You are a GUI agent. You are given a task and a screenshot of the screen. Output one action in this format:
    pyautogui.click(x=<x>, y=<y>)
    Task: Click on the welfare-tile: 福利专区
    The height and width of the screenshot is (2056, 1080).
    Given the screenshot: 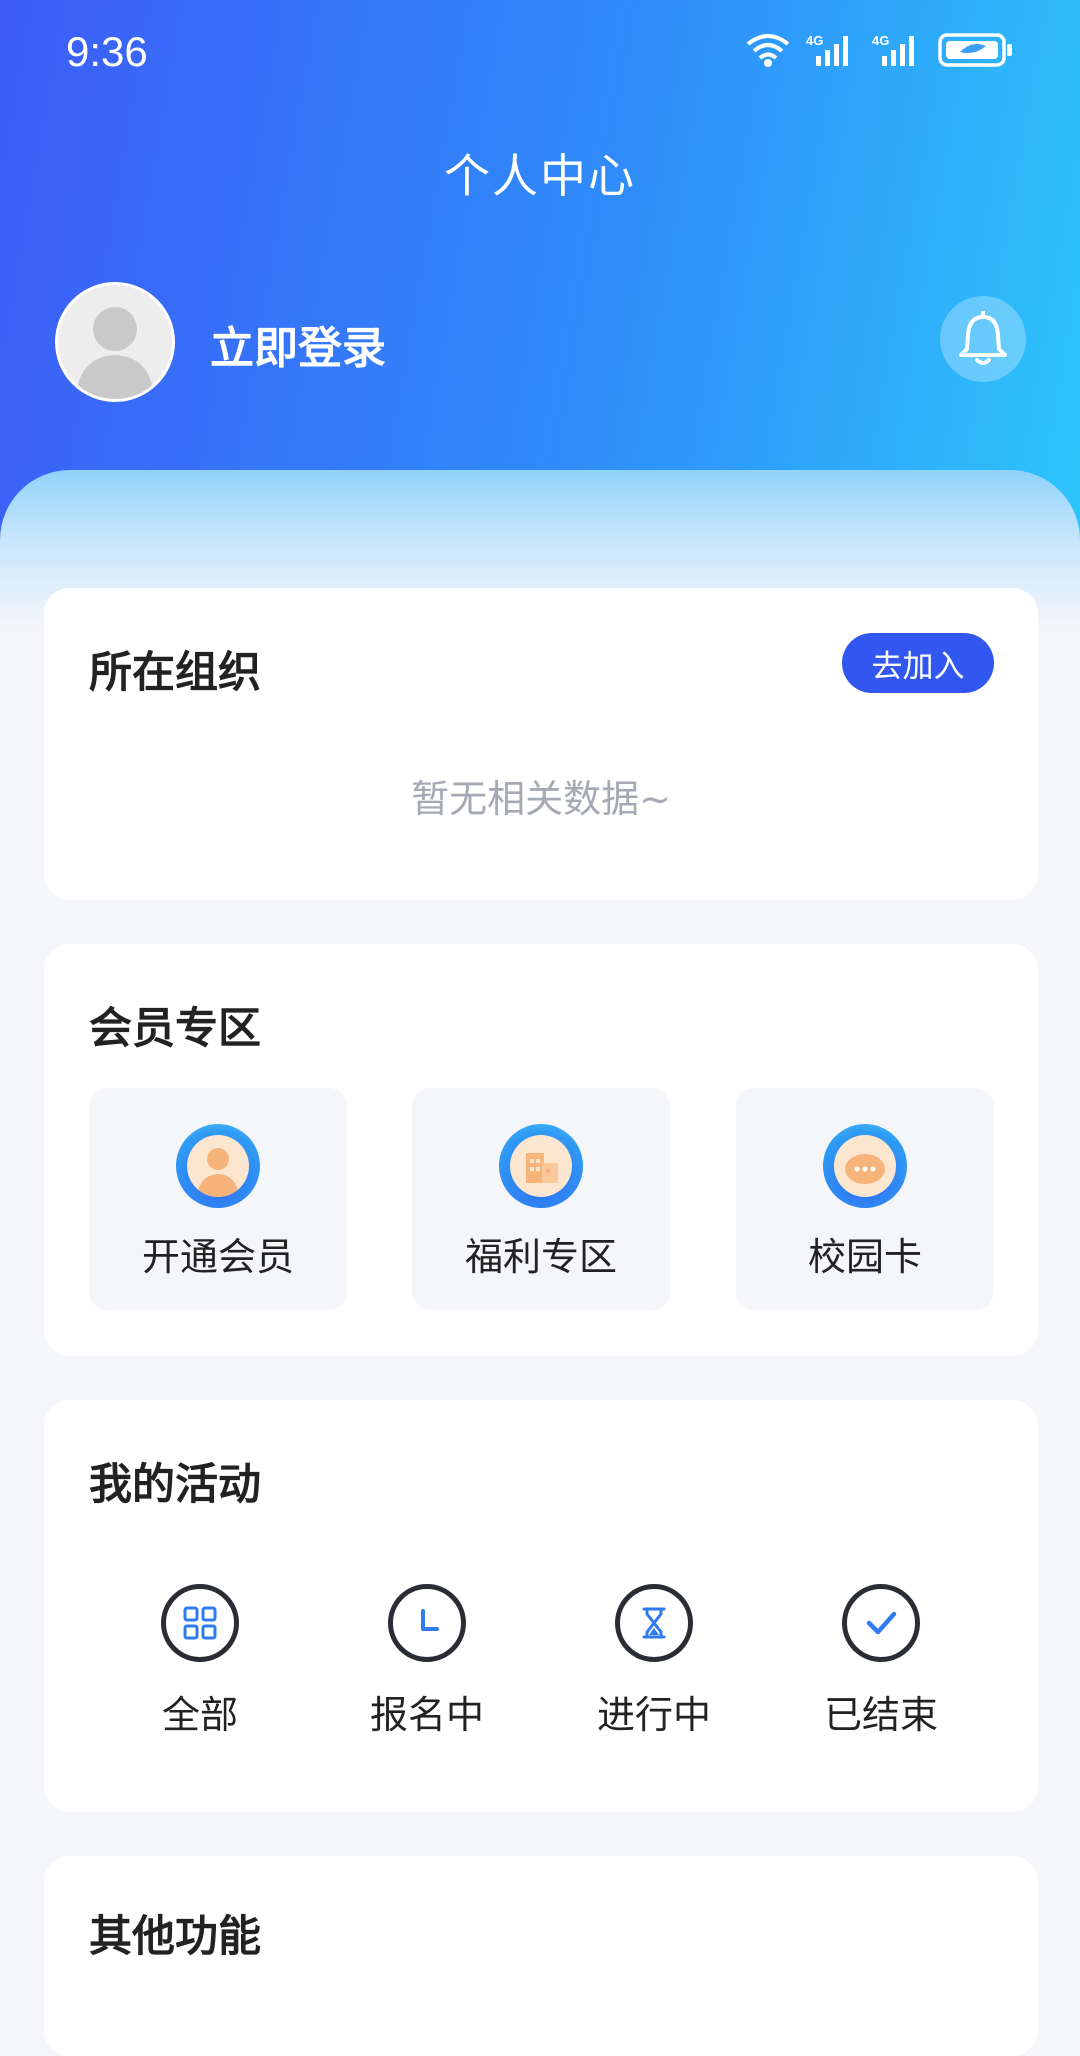 What is the action you would take?
    pyautogui.click(x=541, y=1199)
    